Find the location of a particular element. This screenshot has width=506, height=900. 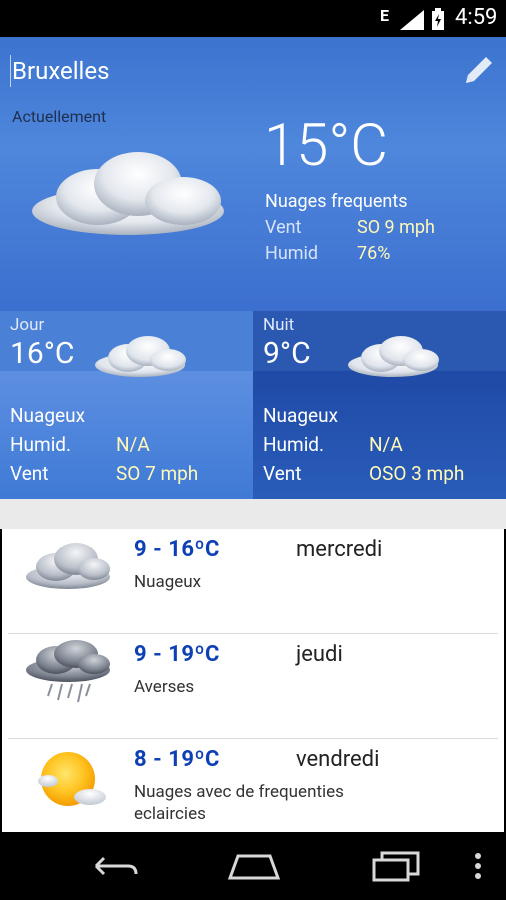

forecast-day: jeudi is located at coordinates (319, 654).